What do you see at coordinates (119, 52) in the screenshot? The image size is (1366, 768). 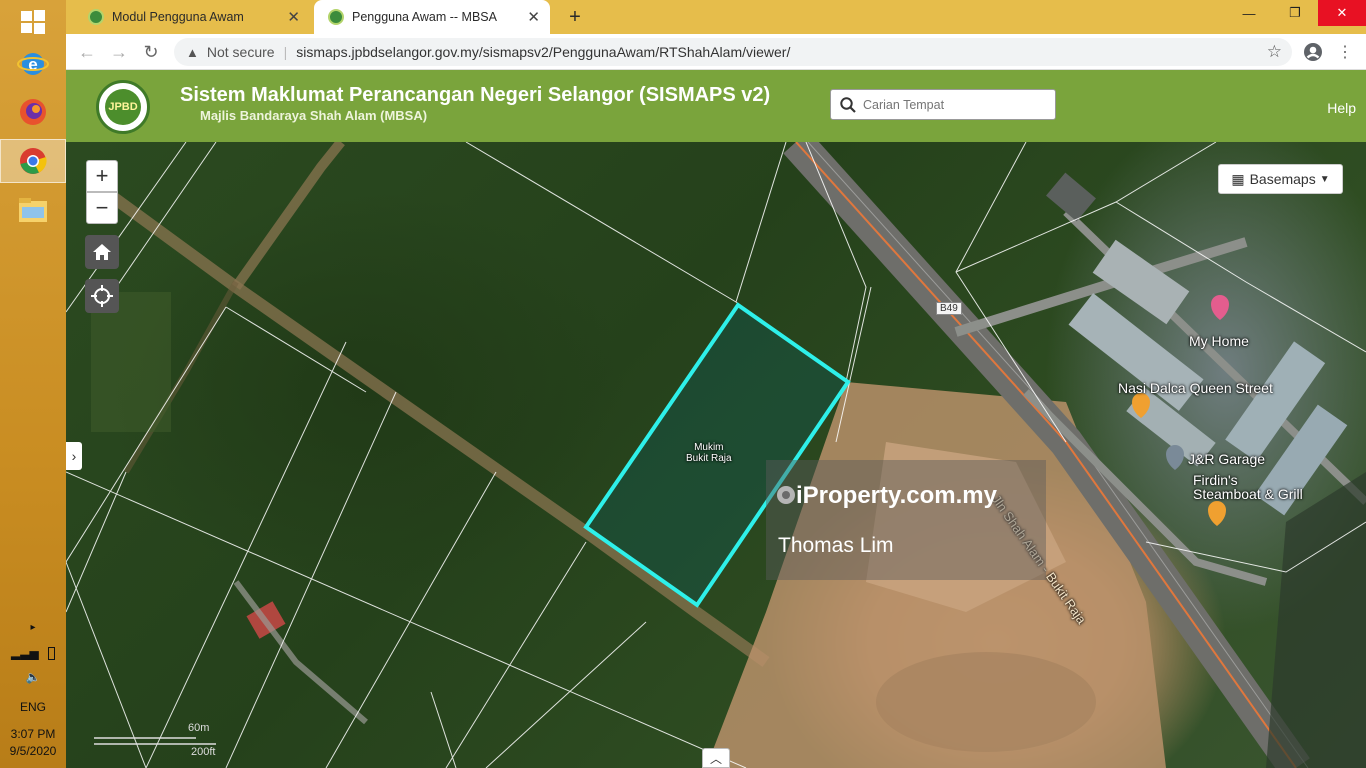 I see `forward-button: →` at bounding box center [119, 52].